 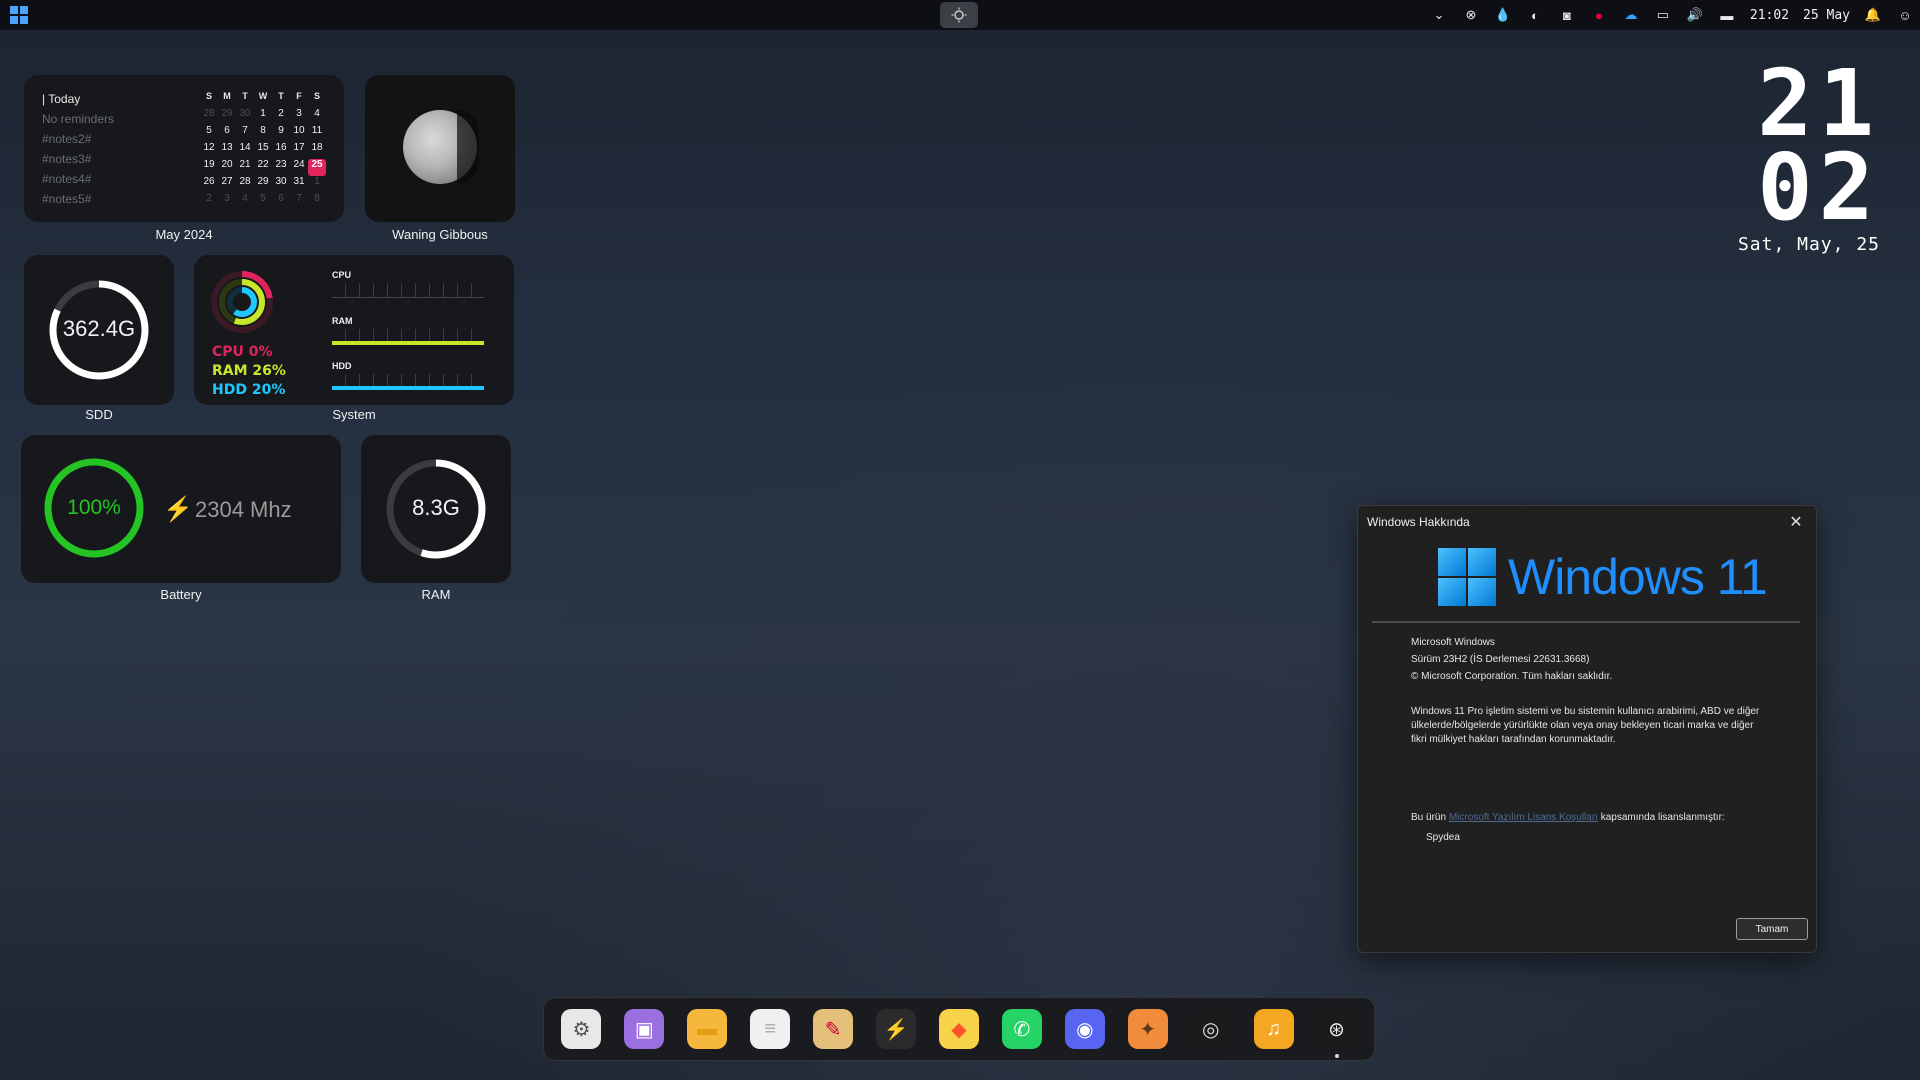 I want to click on steam-tray-icon: ◐, so click(x=1535, y=15).